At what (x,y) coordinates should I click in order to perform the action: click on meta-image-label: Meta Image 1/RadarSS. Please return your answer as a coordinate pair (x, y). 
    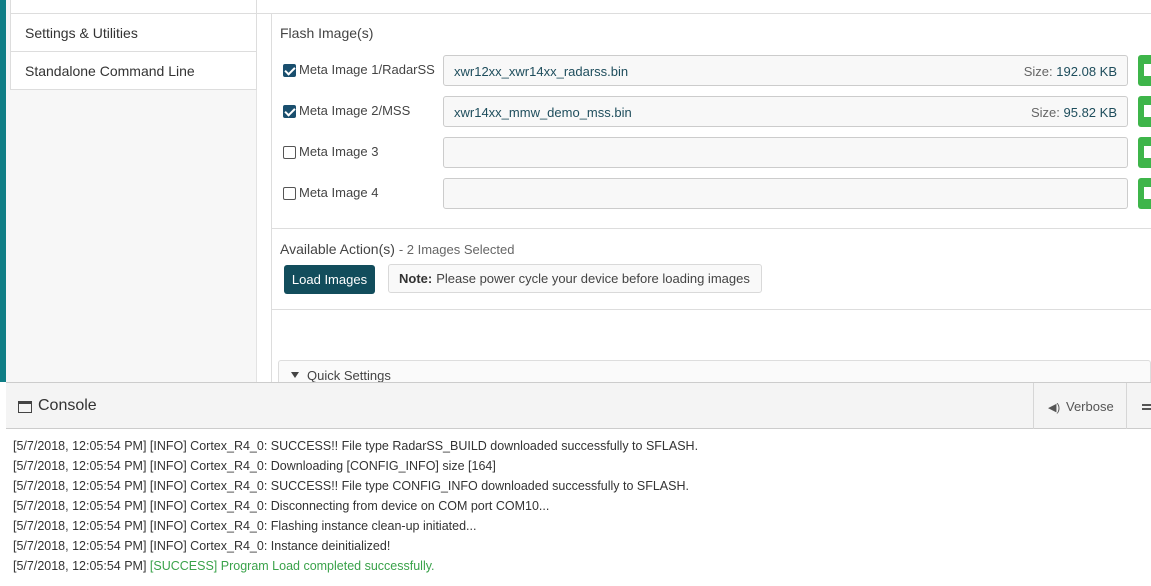
    Looking at the image, I should click on (367, 69).